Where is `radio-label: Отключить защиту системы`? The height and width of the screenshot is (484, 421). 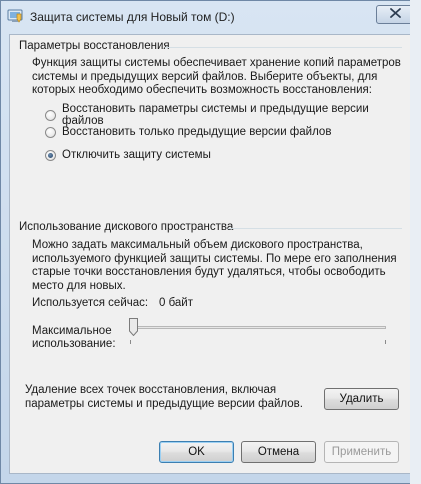 radio-label: Отключить защиту системы is located at coordinates (136, 155).